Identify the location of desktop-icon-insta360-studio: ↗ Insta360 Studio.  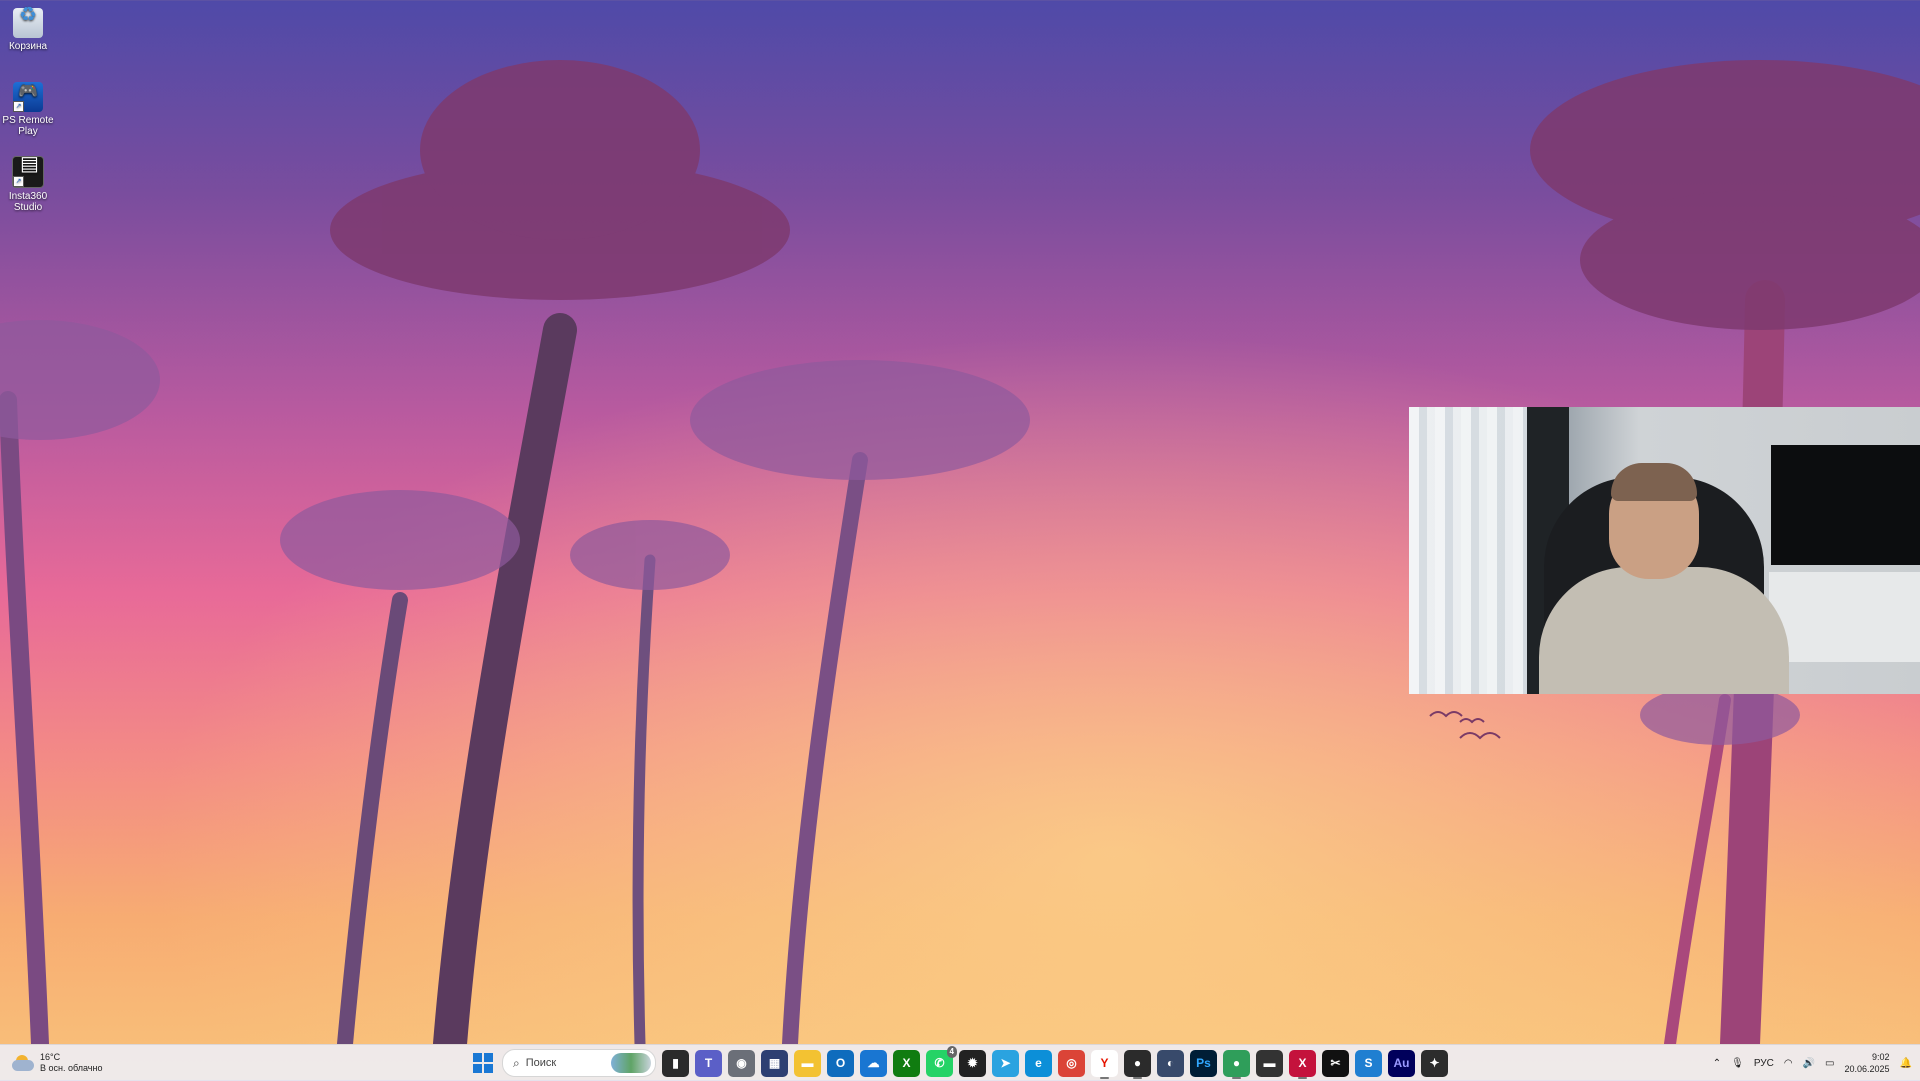
(28, 182).